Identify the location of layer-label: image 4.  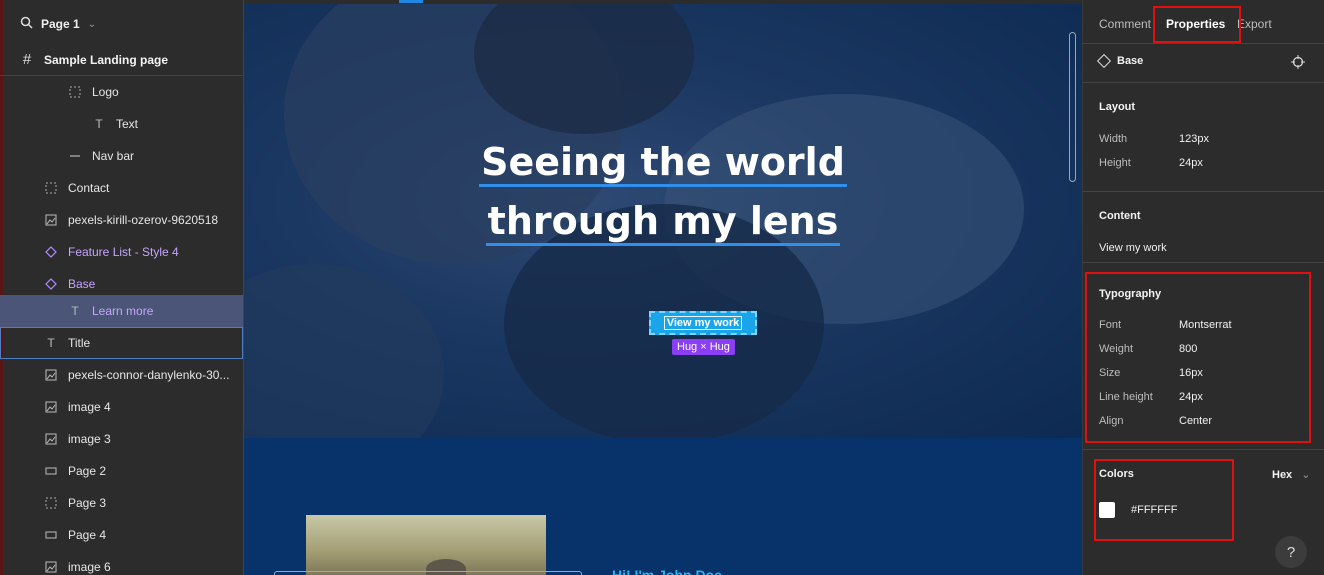
(89, 407).